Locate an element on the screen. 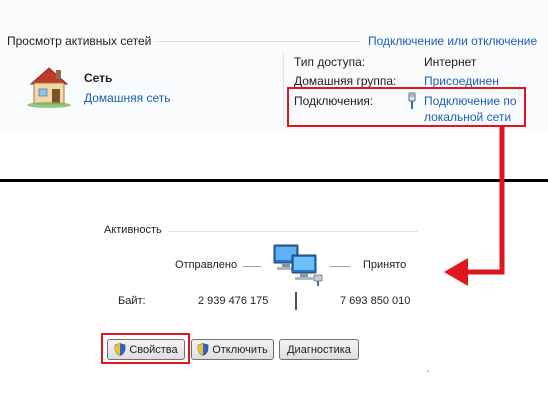 The width and height of the screenshot is (548, 408). diagnostics-button-label: Диагностика is located at coordinates (319, 349).